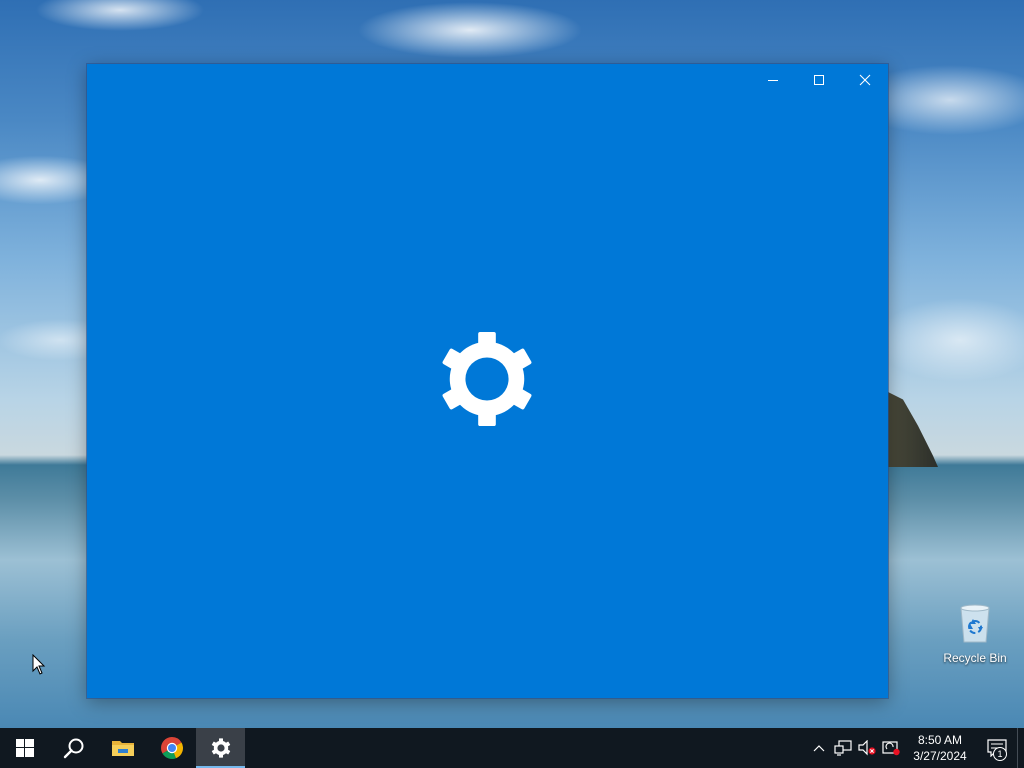 The width and height of the screenshot is (1024, 768). I want to click on maximize-button, so click(819, 80).